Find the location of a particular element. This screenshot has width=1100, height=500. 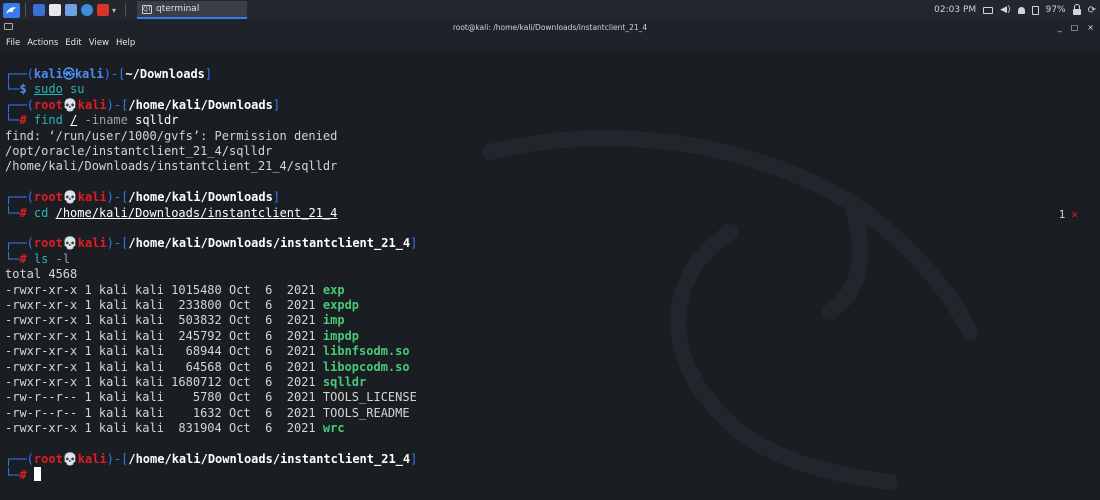

close-button: × is located at coordinates (1090, 27).